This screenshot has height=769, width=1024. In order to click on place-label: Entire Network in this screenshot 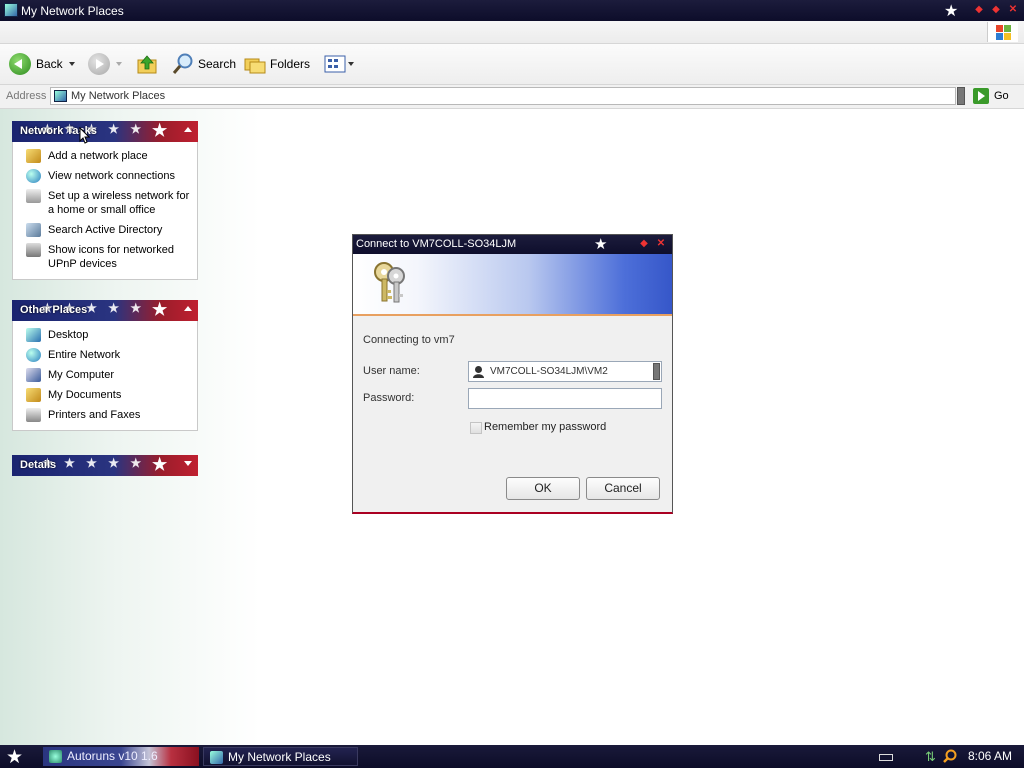, I will do `click(84, 355)`.